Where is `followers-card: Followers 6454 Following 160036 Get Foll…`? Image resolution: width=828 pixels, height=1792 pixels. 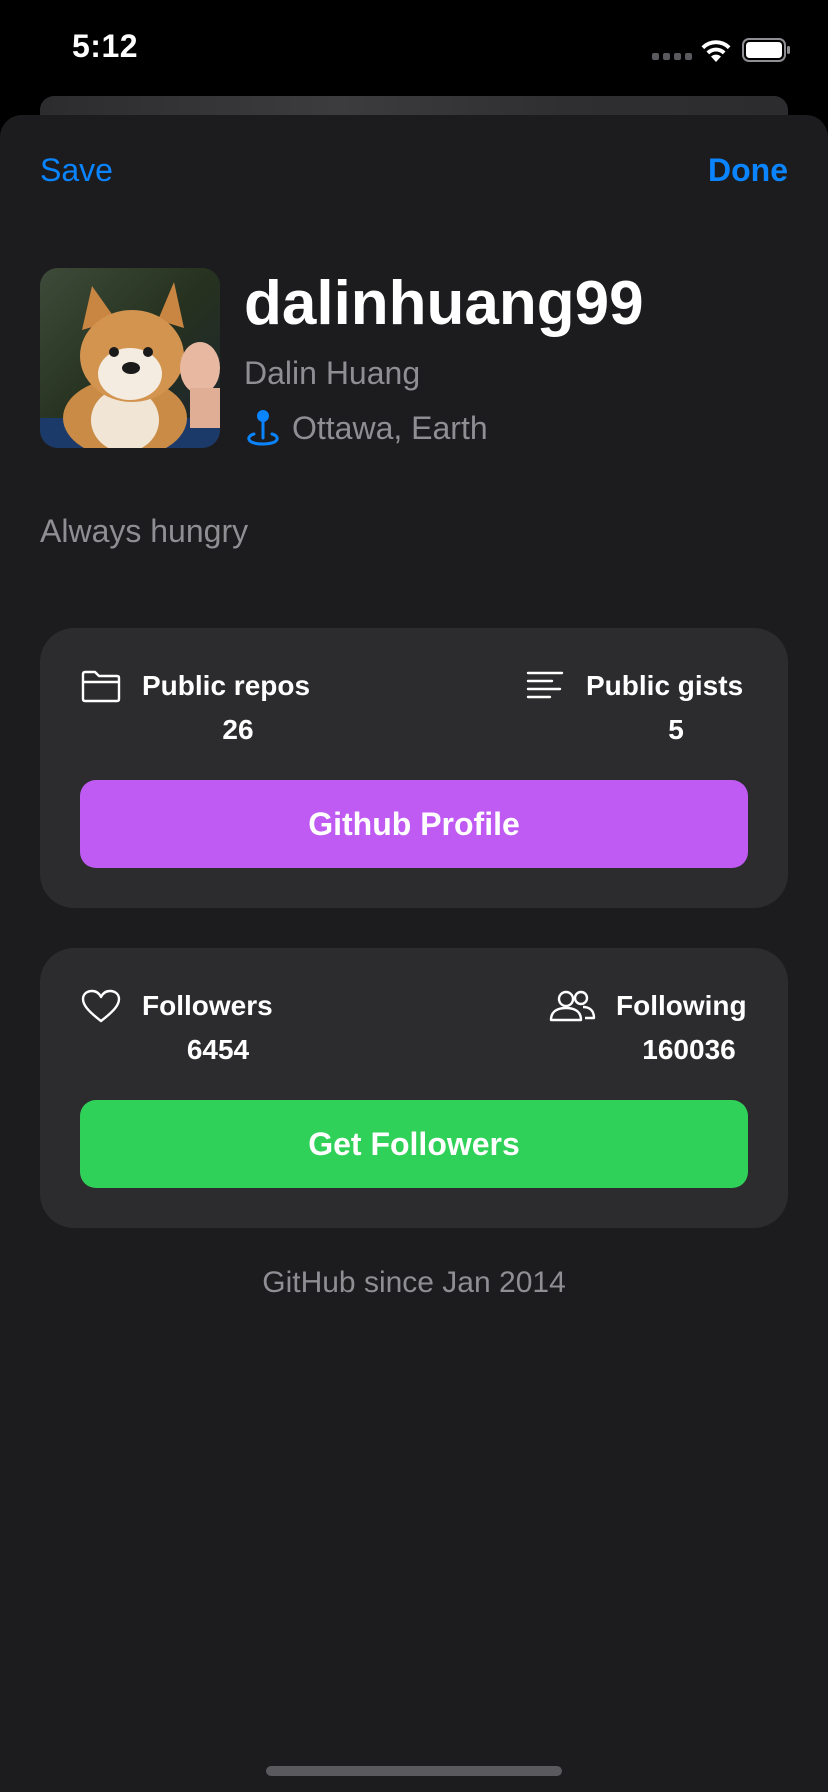 followers-card: Followers 6454 Following 160036 Get Foll… is located at coordinates (414, 1088).